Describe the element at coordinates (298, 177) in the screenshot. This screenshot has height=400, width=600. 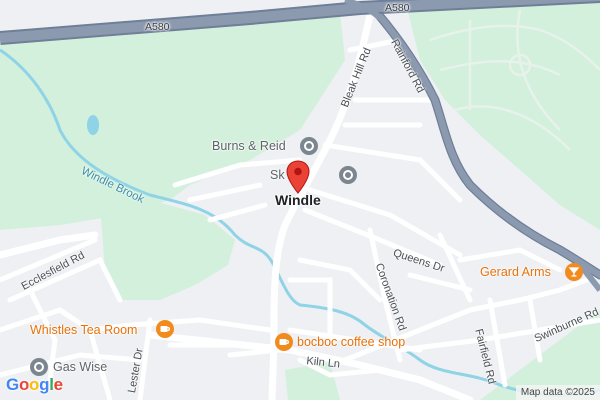
I see `location-pin-icon` at that location.